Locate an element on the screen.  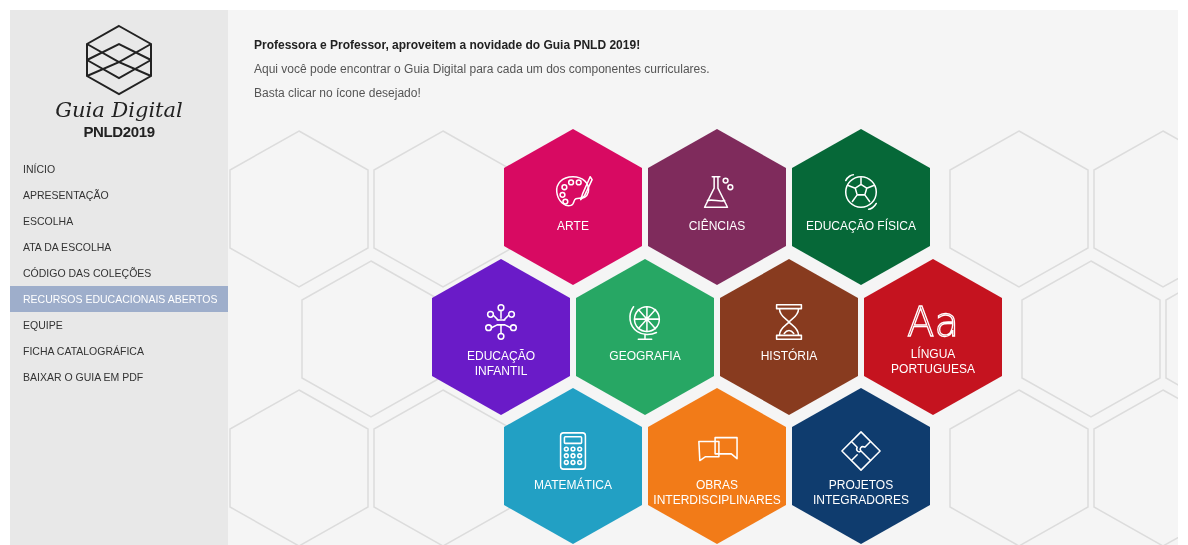
subject-tile: EDUCAÇÃO INFANTIL is located at coordinates (501, 337).